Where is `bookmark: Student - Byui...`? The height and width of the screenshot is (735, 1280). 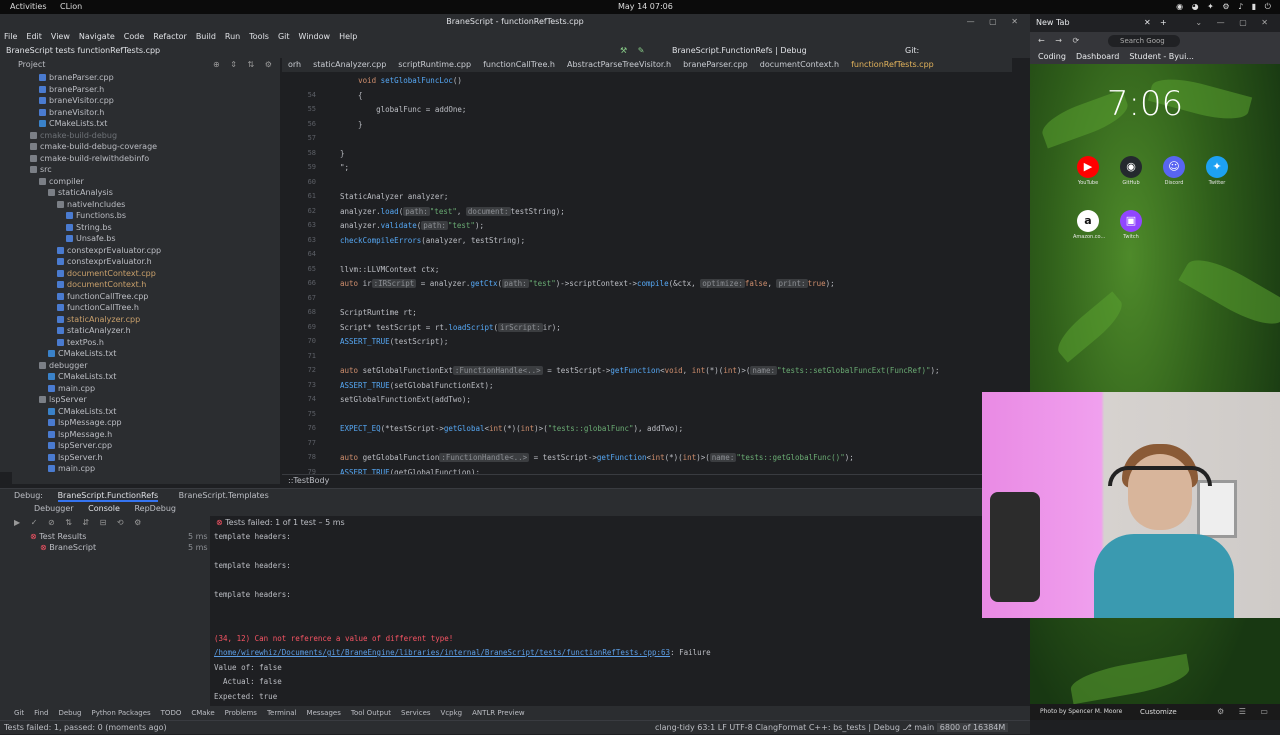 bookmark: Student - Byui... is located at coordinates (1161, 56).